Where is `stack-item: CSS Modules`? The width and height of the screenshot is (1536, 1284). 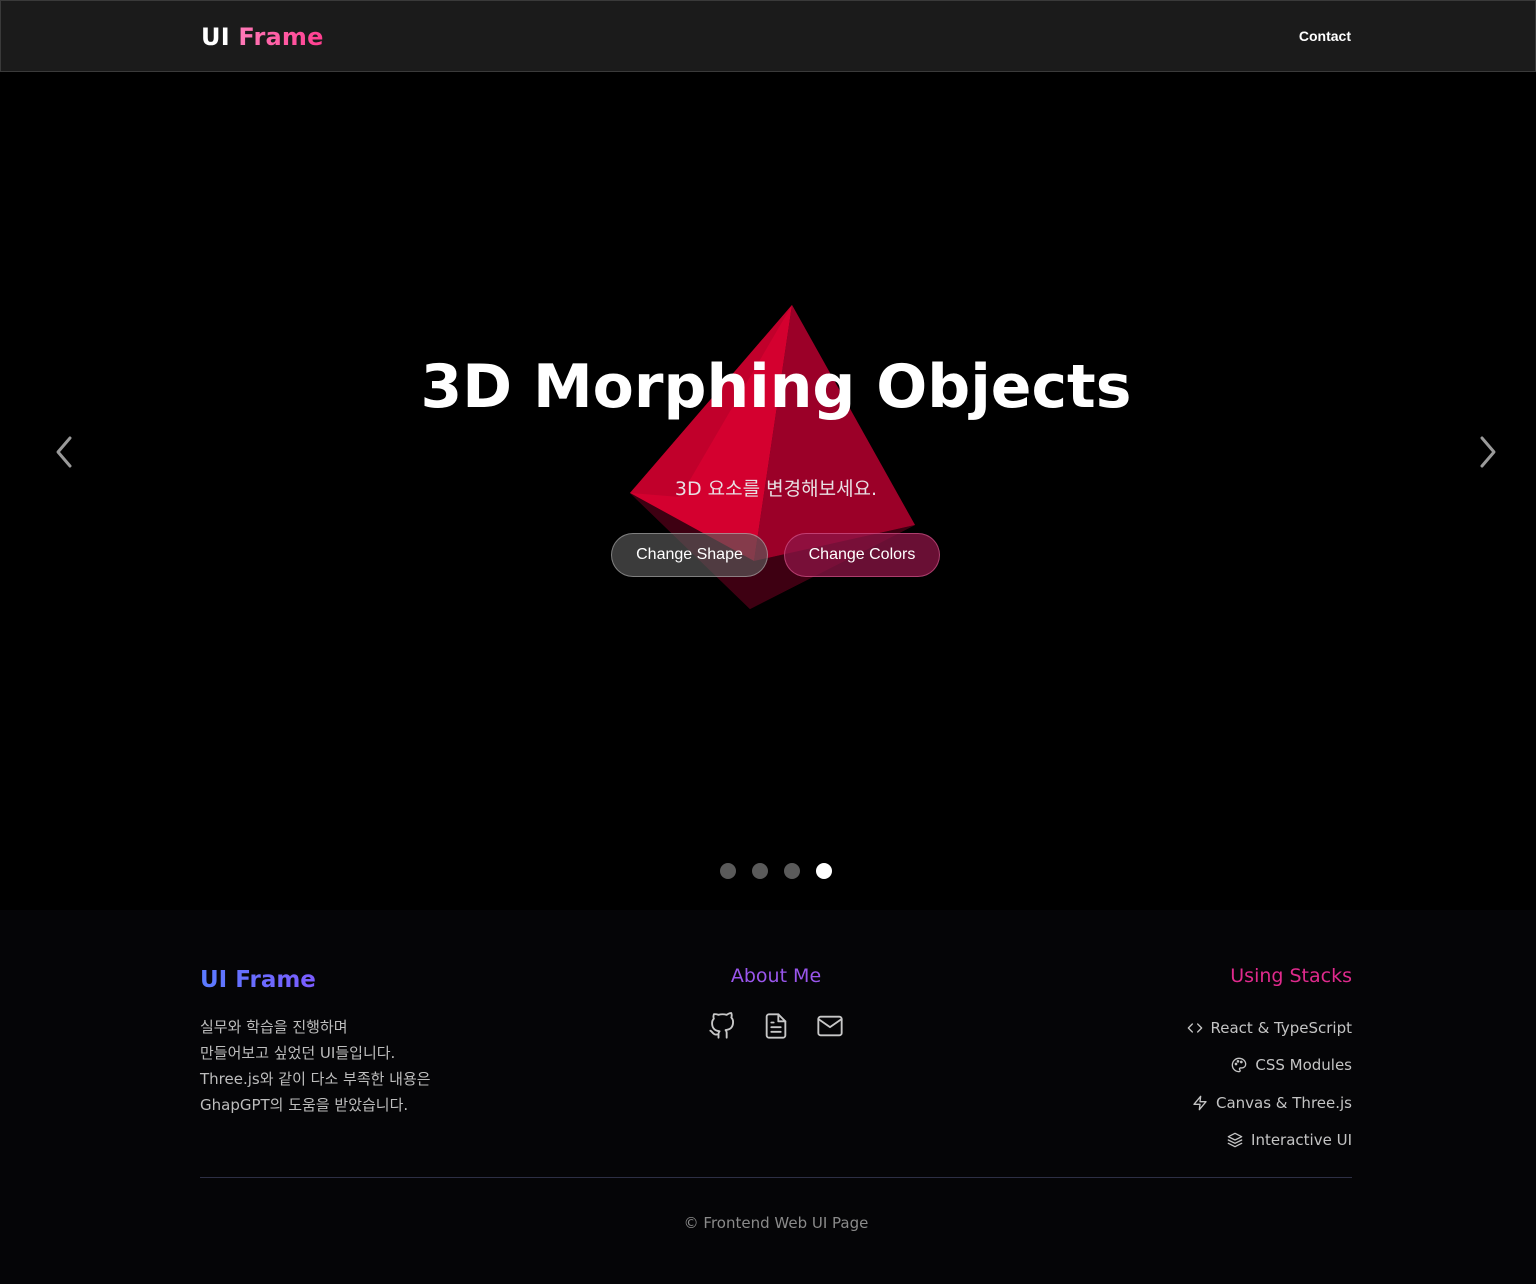
stack-item: CSS Modules is located at coordinates (1269, 1066).